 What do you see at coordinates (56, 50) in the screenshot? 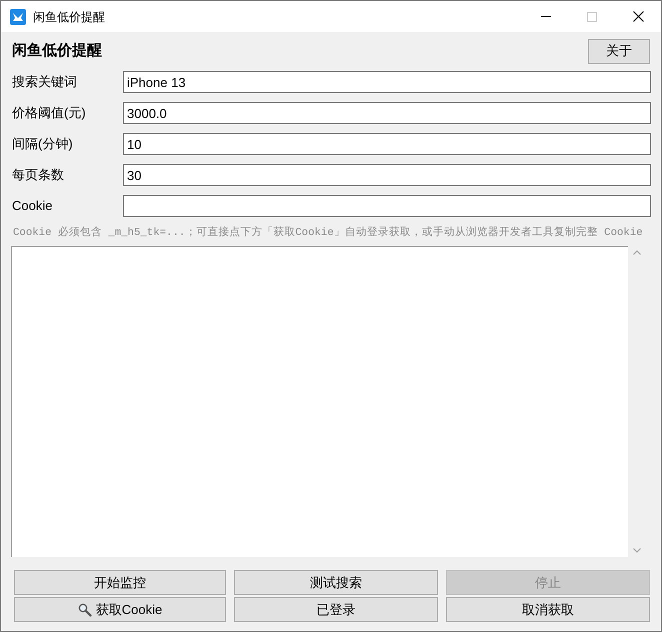
I see `app-heading: 闲鱼低价提醒` at bounding box center [56, 50].